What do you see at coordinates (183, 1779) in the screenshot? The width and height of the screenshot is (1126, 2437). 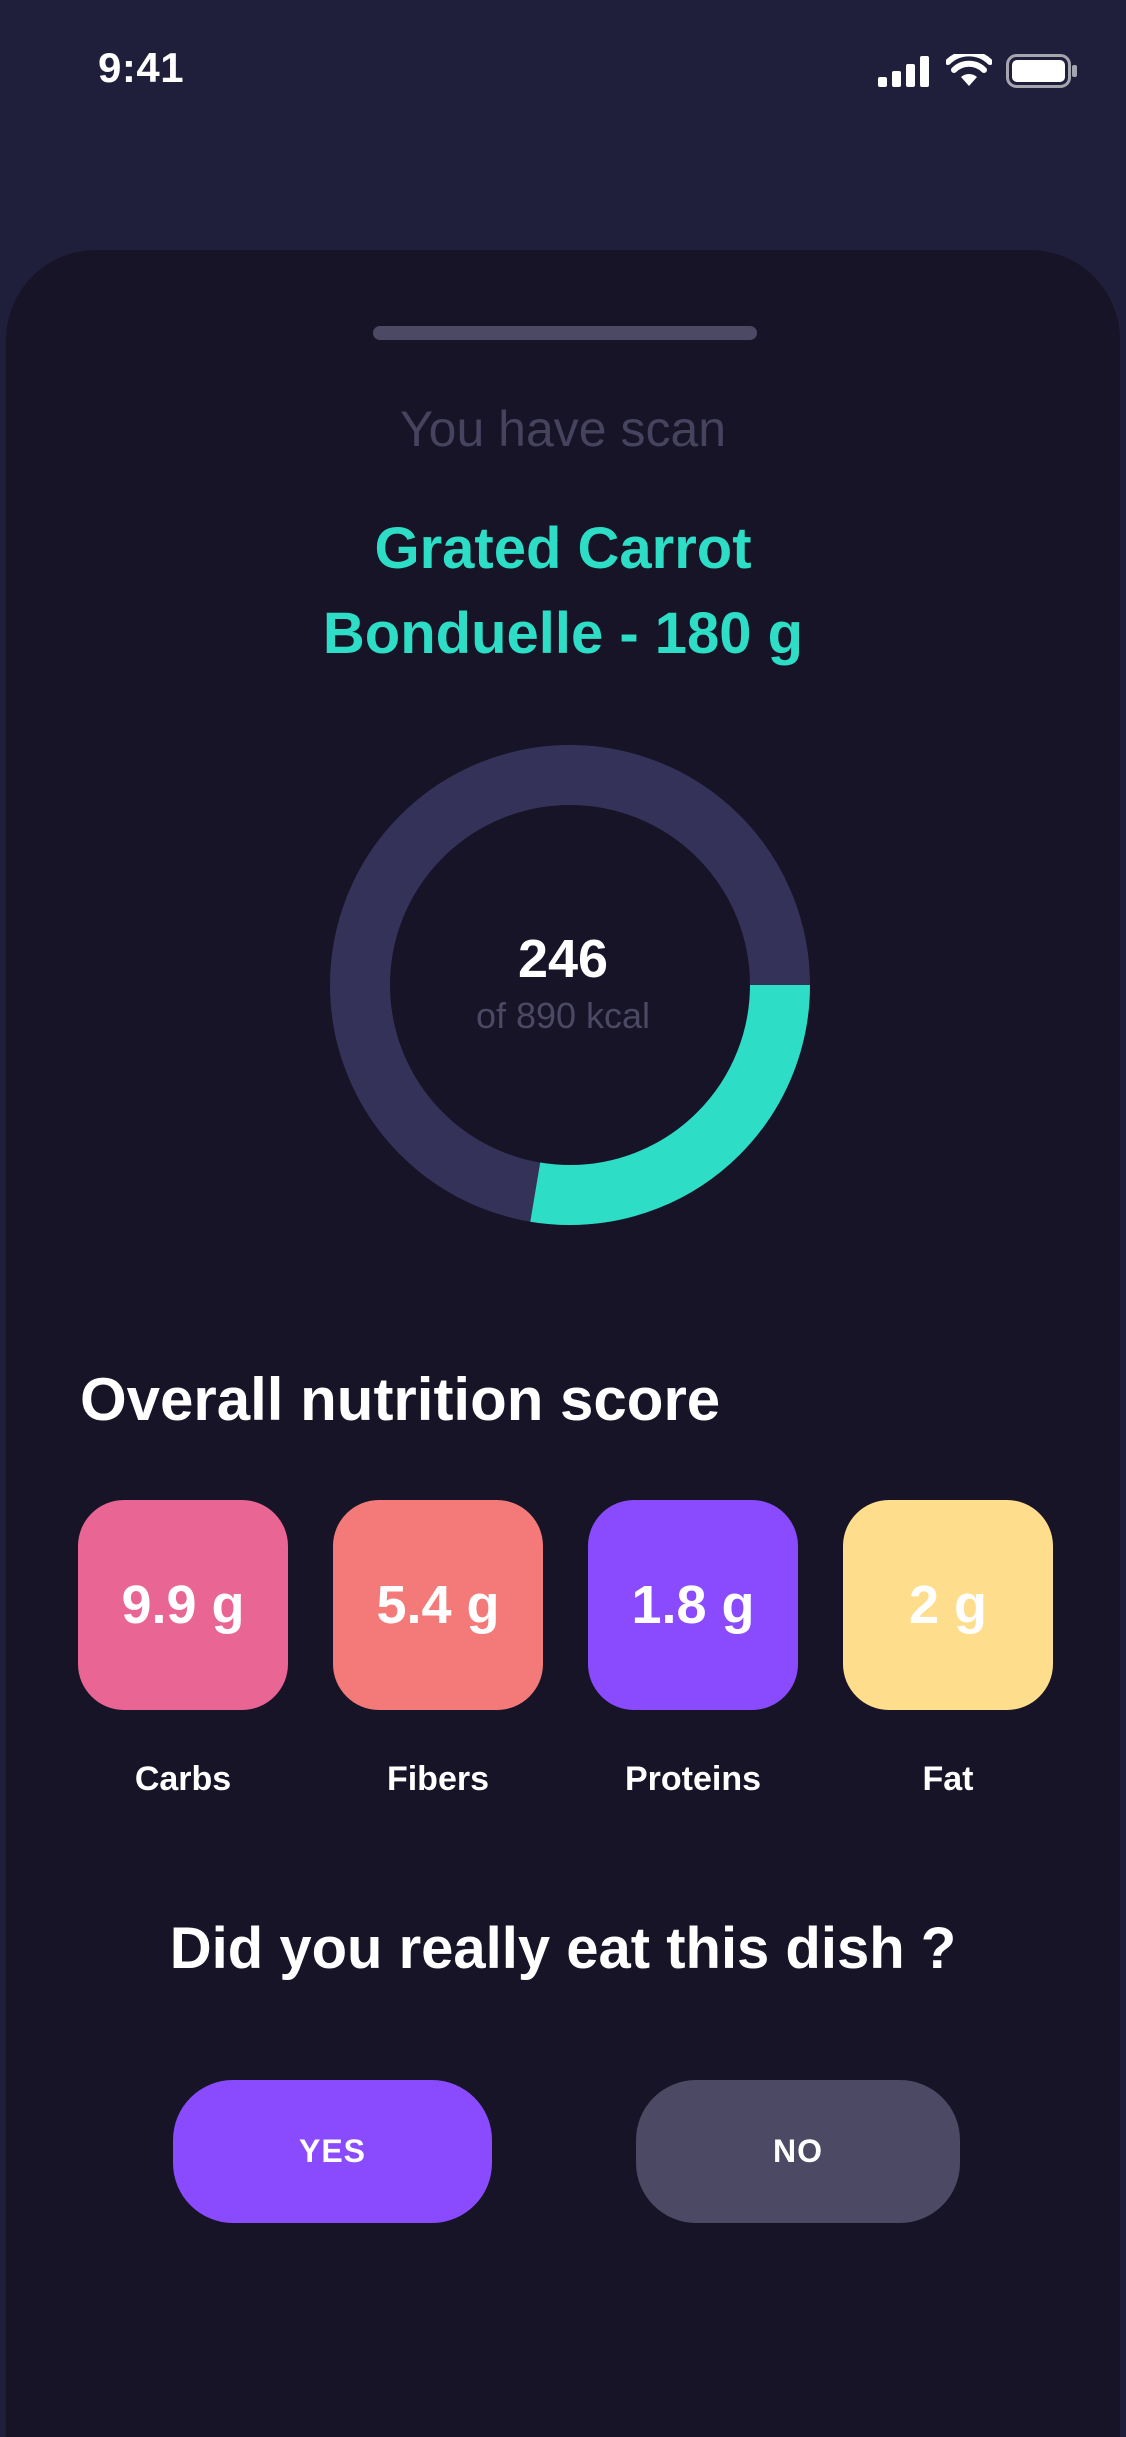 I see `nutrient-label: Carbs` at bounding box center [183, 1779].